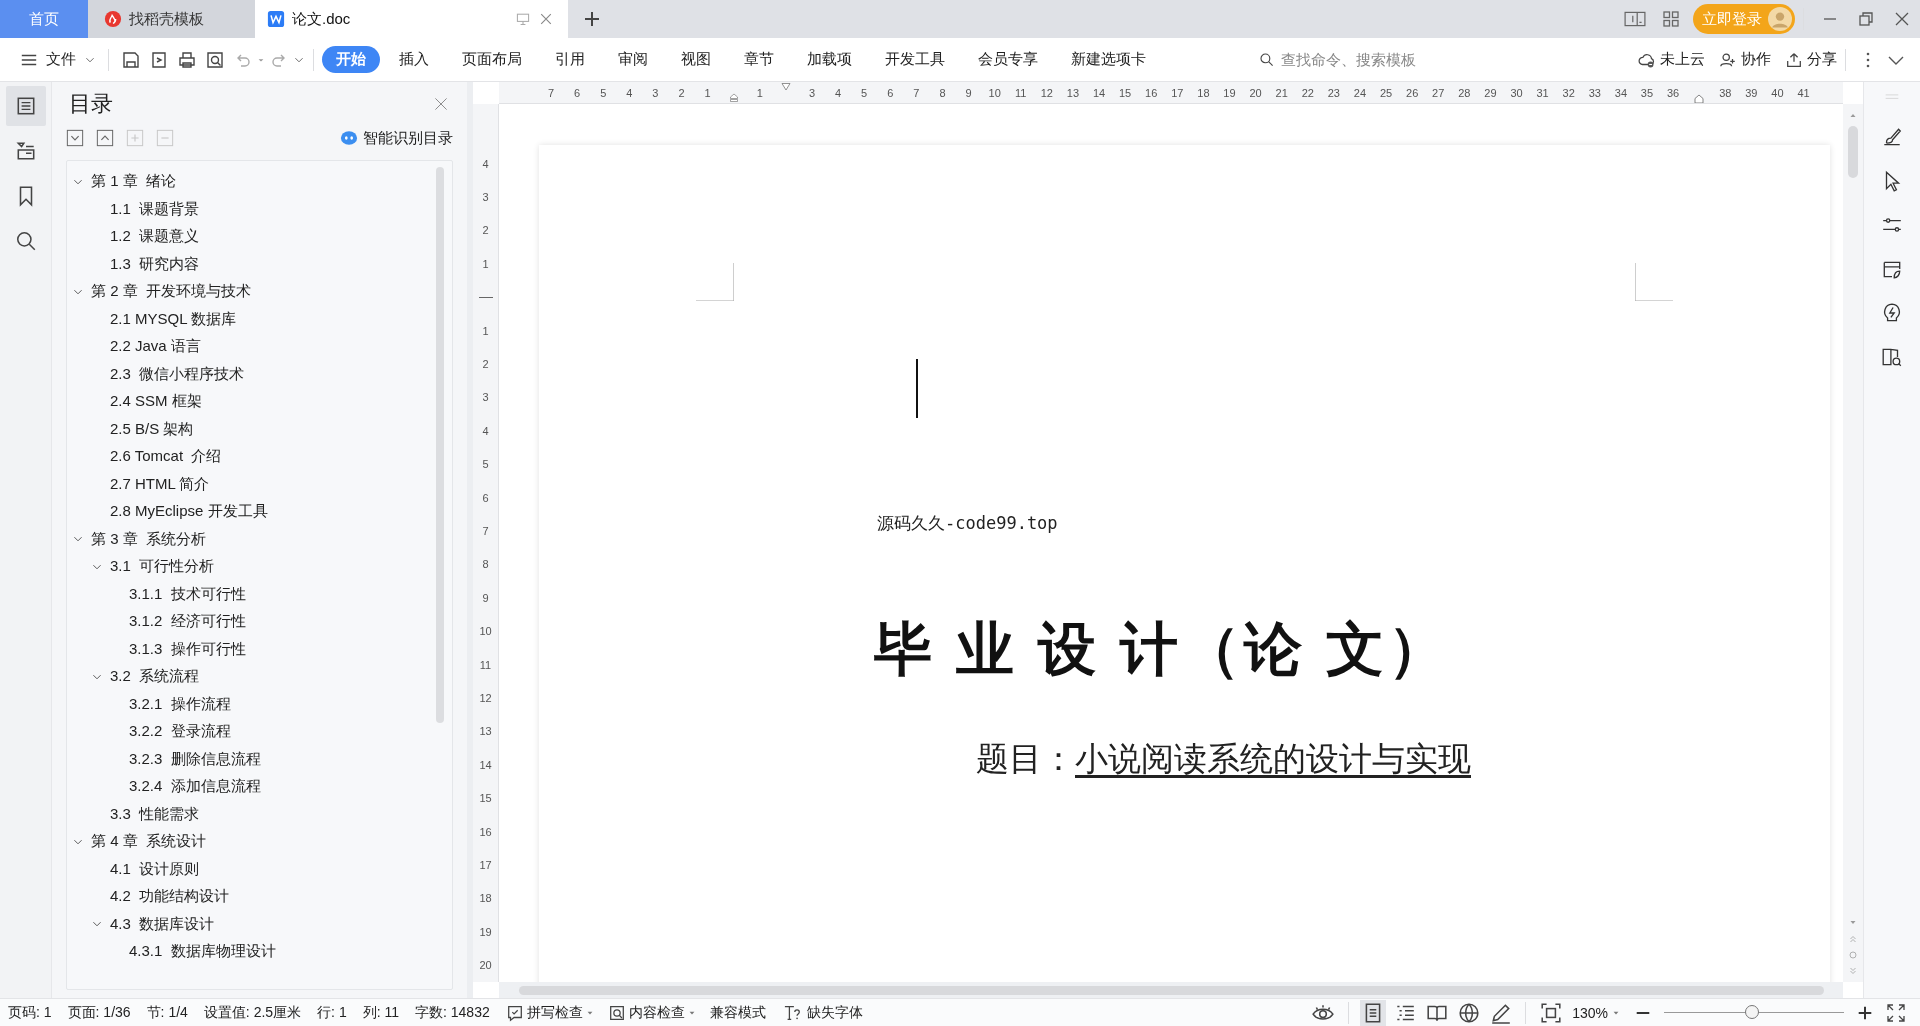  Describe the element at coordinates (1125, 92) in the screenshot. I see `ruler-number: 15` at that location.